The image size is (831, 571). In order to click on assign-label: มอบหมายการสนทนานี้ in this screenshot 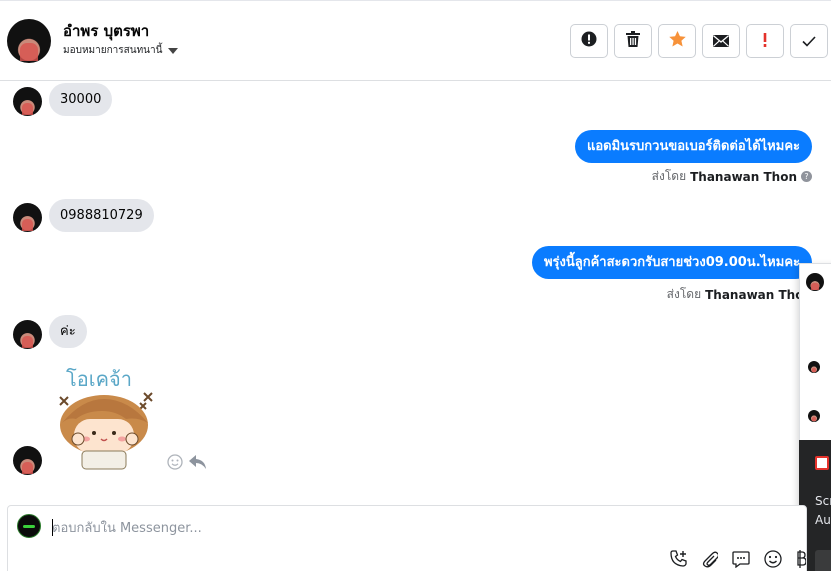, I will do `click(113, 50)`.